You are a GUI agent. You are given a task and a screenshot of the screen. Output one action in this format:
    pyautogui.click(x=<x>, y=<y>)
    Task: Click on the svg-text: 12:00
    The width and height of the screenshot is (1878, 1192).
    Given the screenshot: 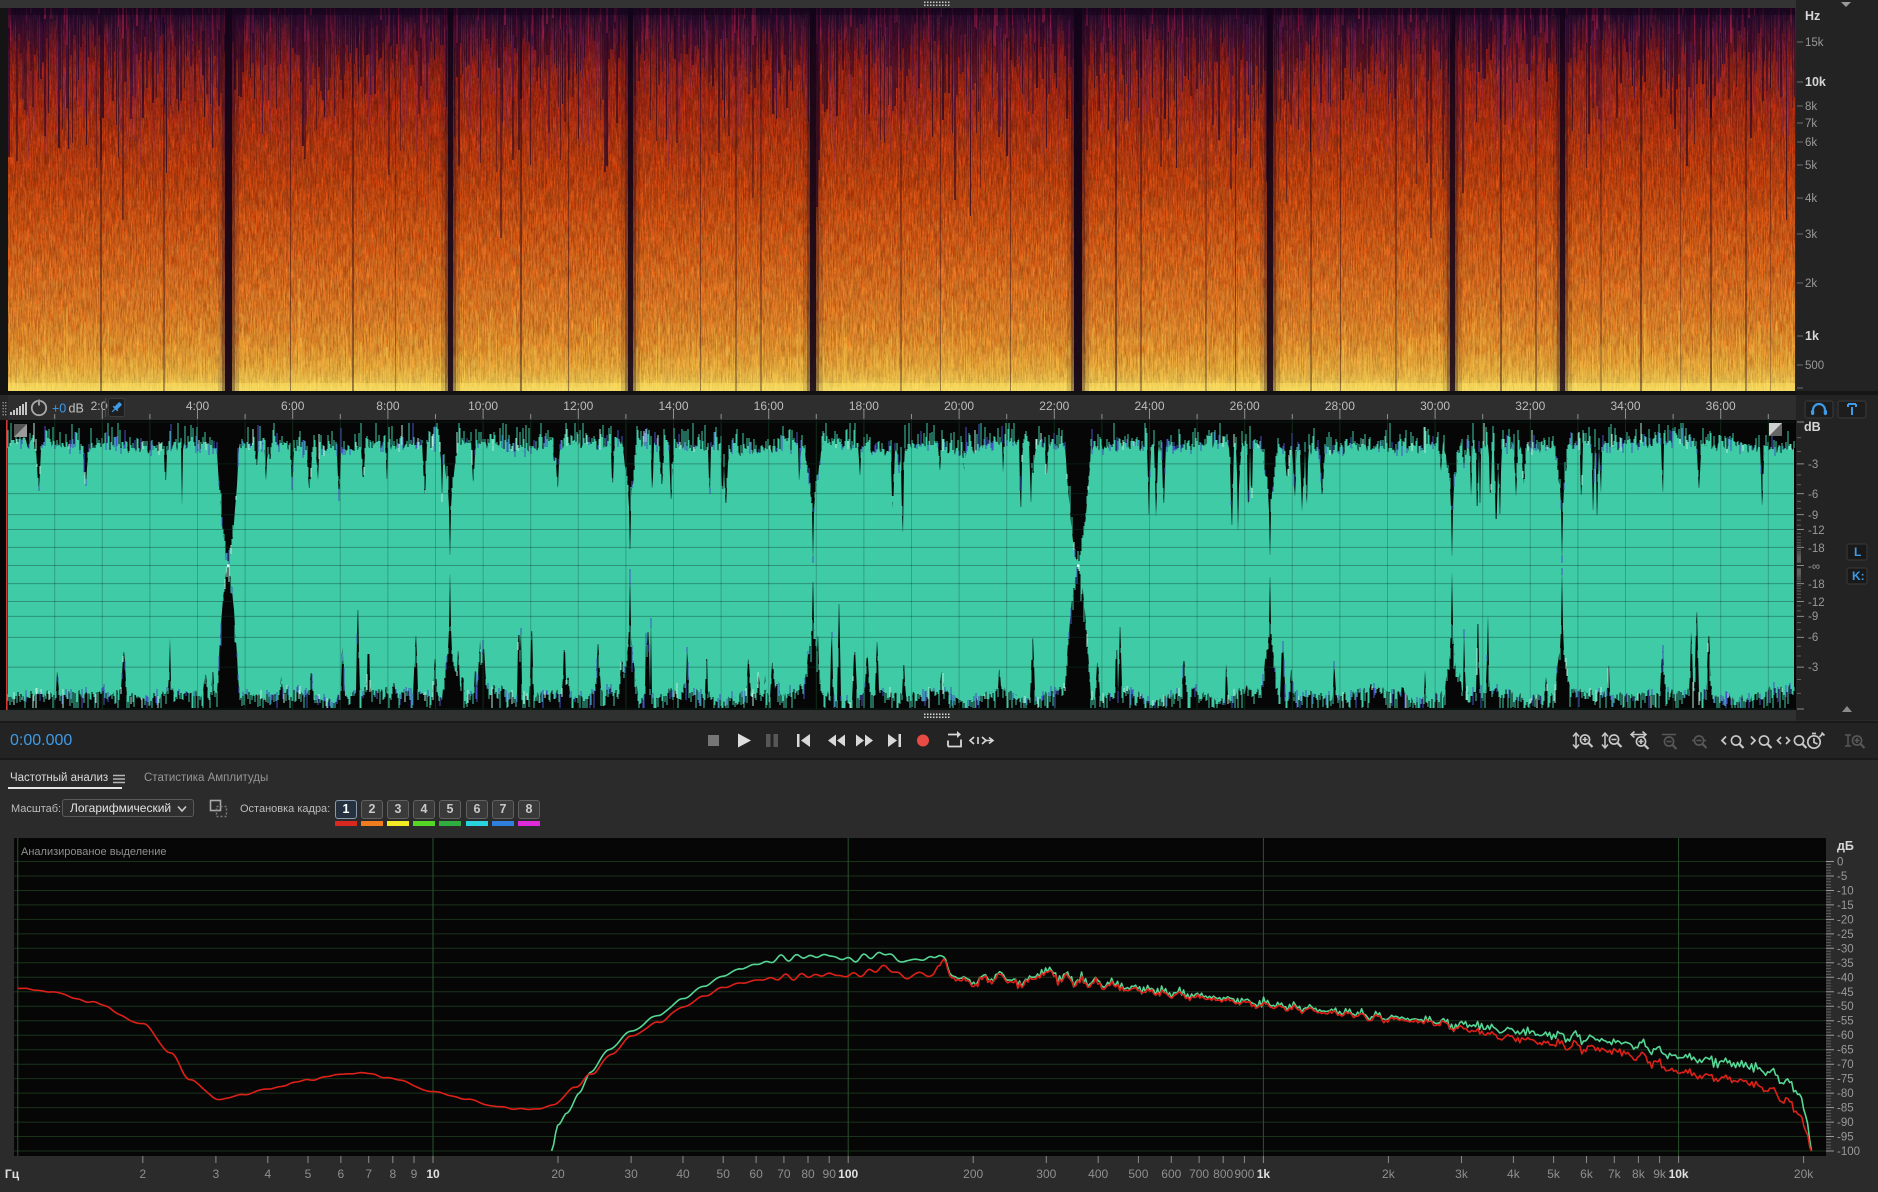 What is the action you would take?
    pyautogui.click(x=578, y=406)
    